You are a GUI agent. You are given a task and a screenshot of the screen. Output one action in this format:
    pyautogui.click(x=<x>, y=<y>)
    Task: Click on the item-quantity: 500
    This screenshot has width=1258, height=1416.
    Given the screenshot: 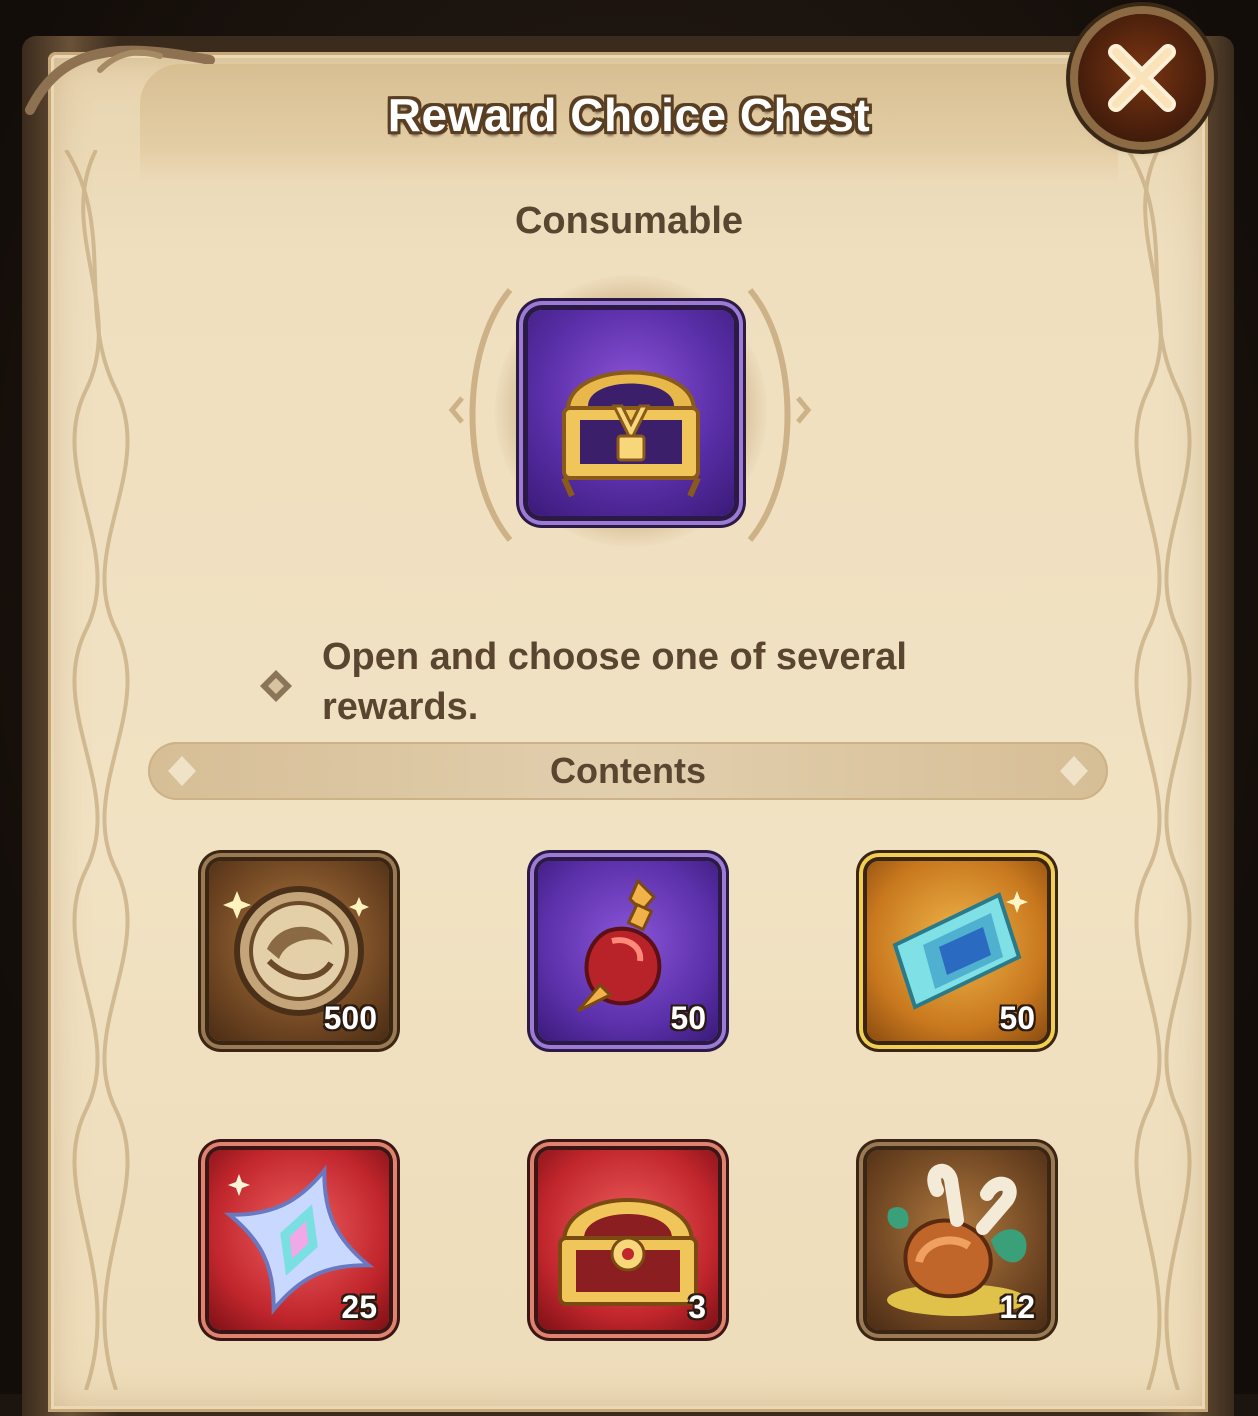 What is the action you would take?
    pyautogui.click(x=350, y=1018)
    